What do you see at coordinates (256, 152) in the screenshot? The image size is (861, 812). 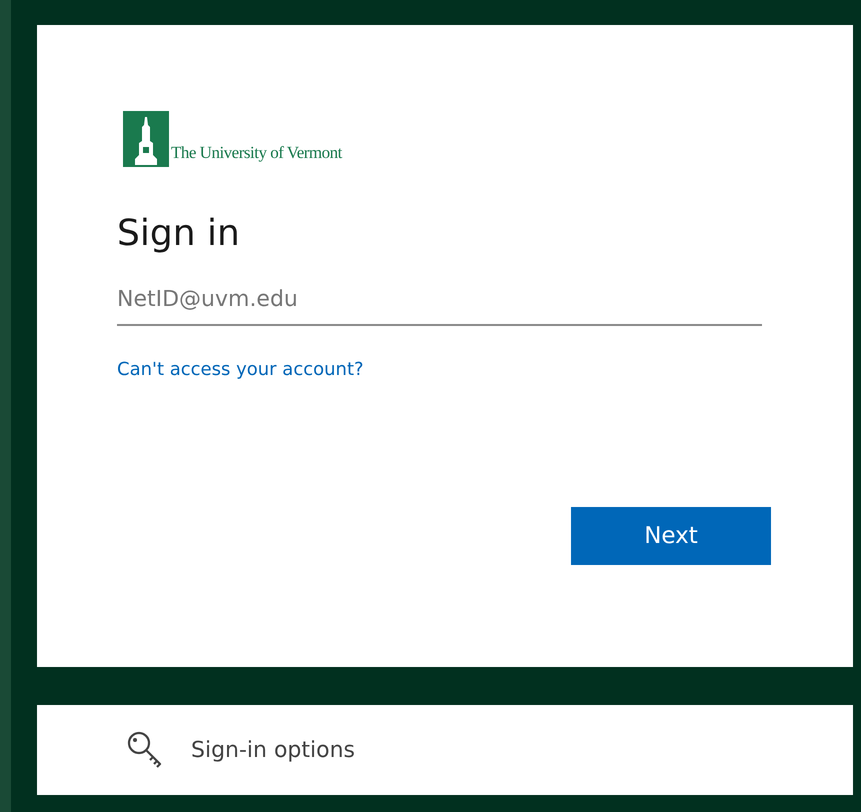 I see `logo-text: The University of Vermont` at bounding box center [256, 152].